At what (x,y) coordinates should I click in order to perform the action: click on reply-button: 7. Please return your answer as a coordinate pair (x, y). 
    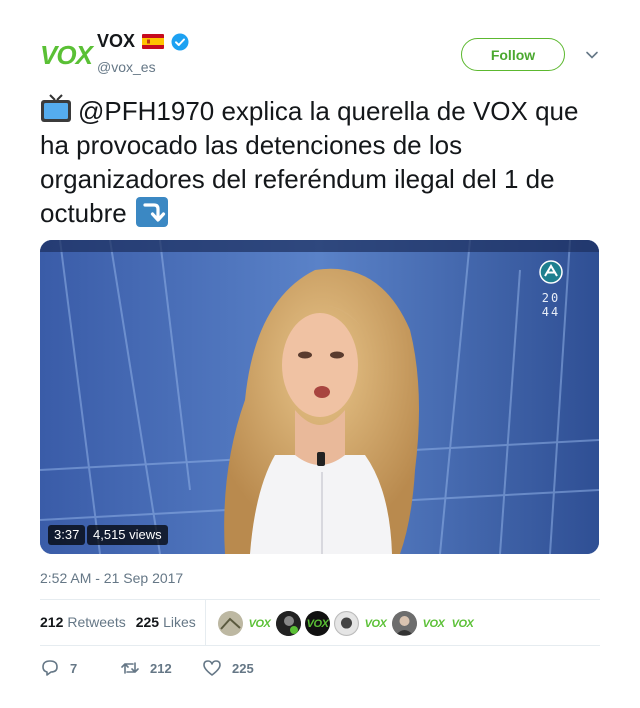
    Looking at the image, I should click on (80, 668).